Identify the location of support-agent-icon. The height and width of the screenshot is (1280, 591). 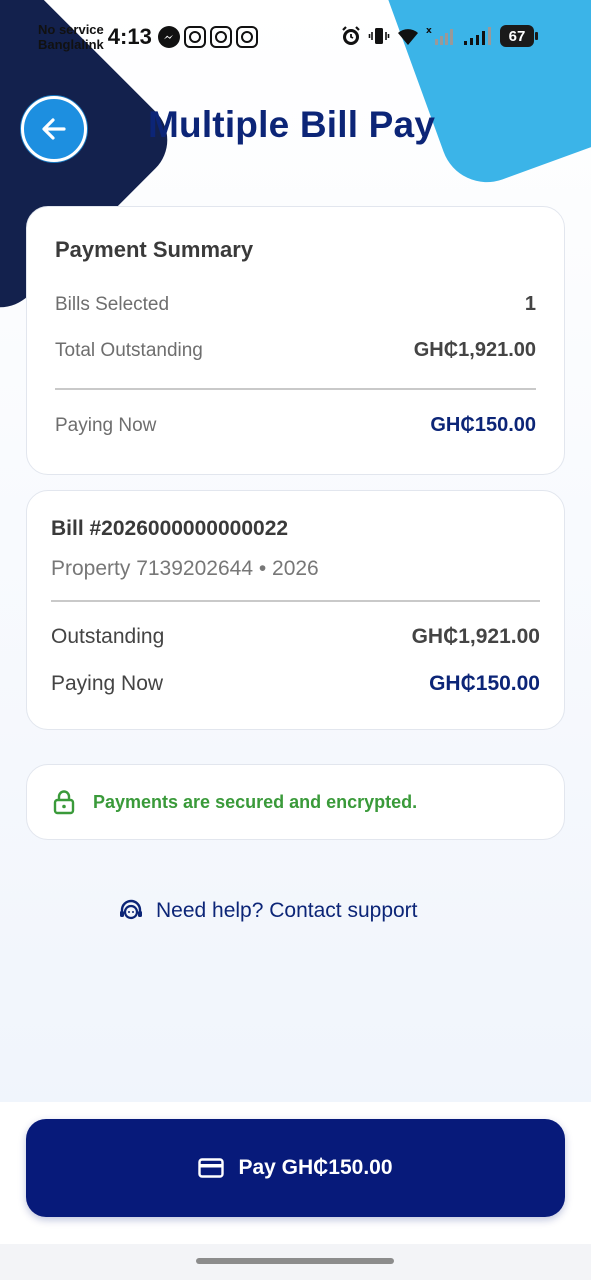
(131, 909).